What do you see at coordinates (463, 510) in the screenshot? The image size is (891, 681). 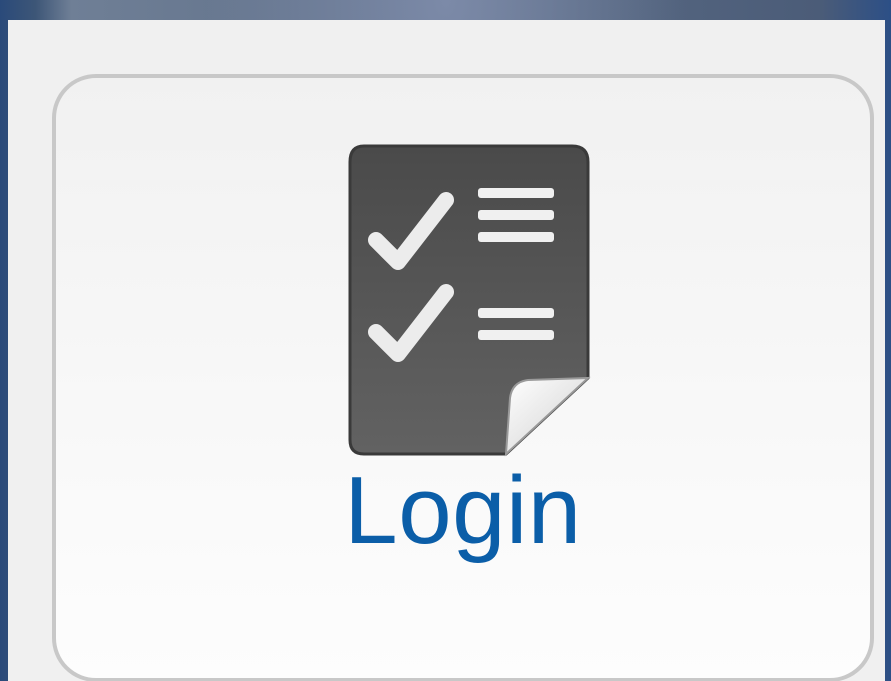 I see `login-label: Login` at bounding box center [463, 510].